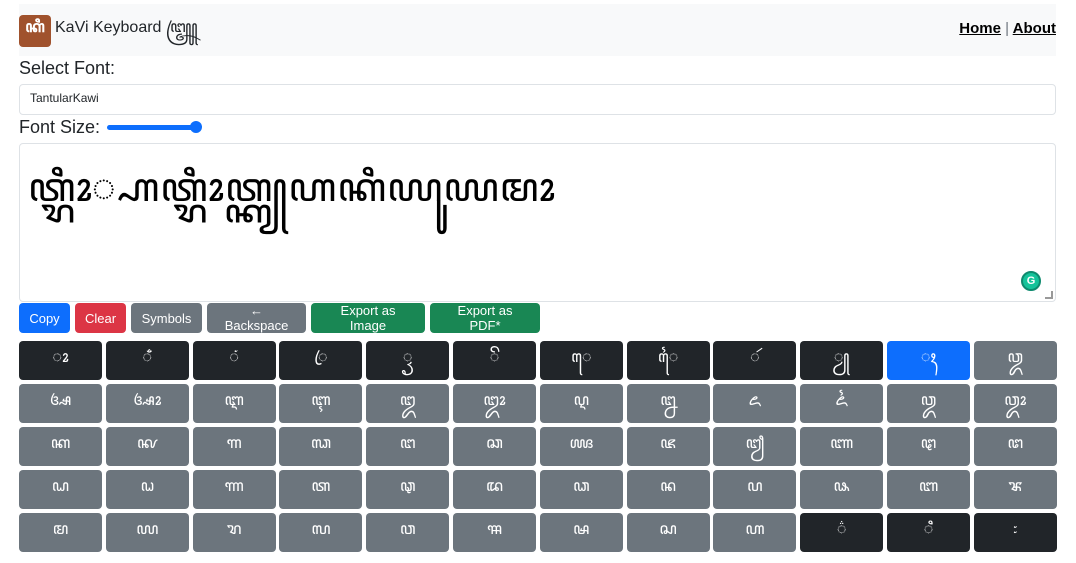  I want to click on keyboard-key: ꦒ, so click(234, 446).